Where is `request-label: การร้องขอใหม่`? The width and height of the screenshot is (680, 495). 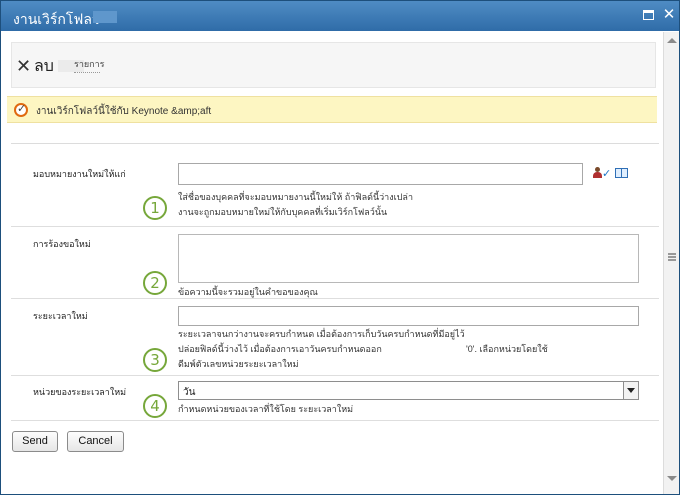 request-label: การร้องขอใหม่ is located at coordinates (62, 244).